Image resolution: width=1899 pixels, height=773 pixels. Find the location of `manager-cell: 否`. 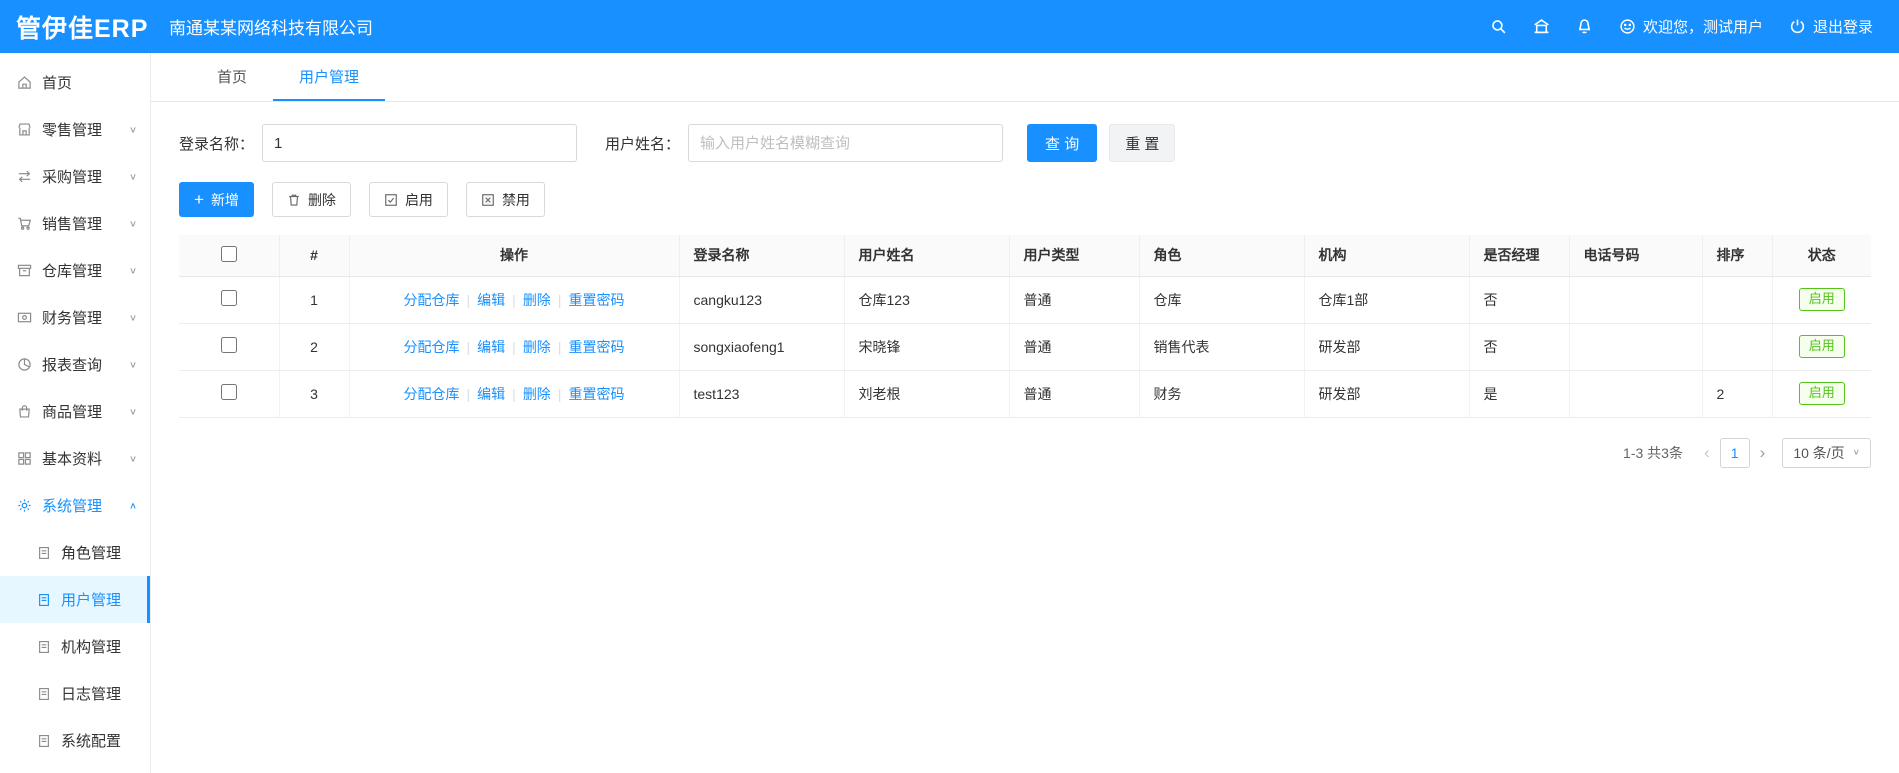

manager-cell: 否 is located at coordinates (1519, 347).